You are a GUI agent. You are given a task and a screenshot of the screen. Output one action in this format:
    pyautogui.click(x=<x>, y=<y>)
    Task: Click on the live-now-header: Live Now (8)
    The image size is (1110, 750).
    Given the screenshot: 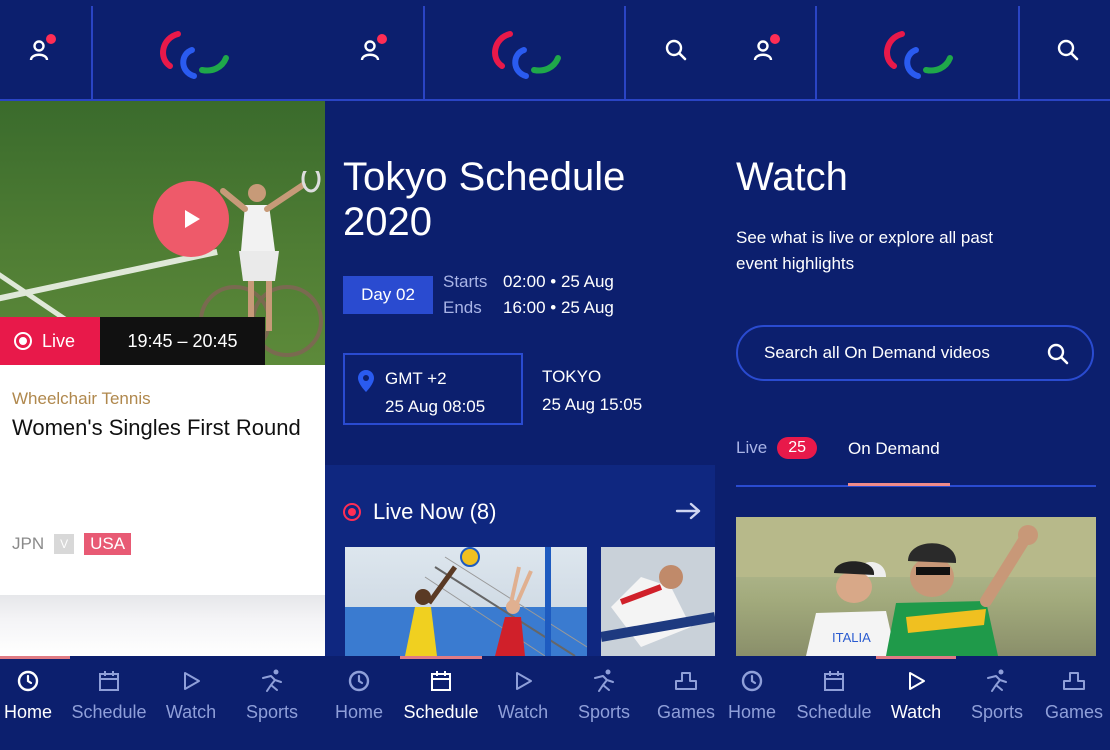 What is the action you would take?
    pyautogui.click(x=419, y=512)
    